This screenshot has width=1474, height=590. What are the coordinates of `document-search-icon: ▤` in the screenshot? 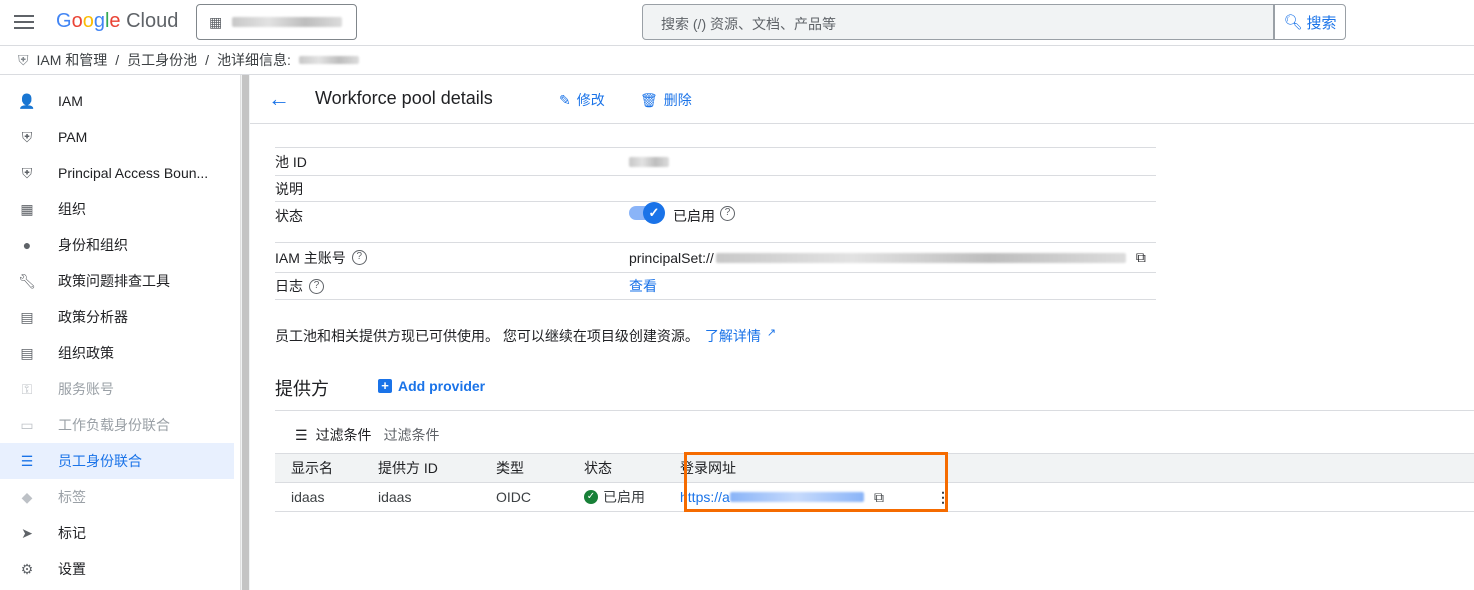 It's located at (27, 316).